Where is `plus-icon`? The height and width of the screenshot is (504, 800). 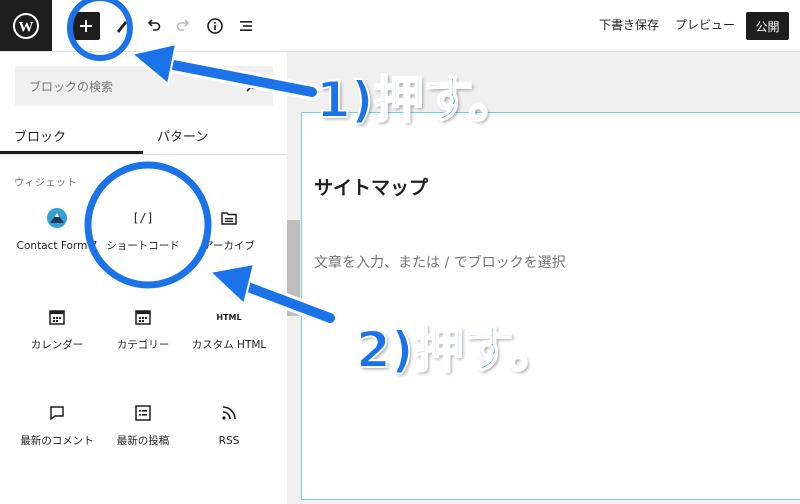
plus-icon is located at coordinates (86, 26).